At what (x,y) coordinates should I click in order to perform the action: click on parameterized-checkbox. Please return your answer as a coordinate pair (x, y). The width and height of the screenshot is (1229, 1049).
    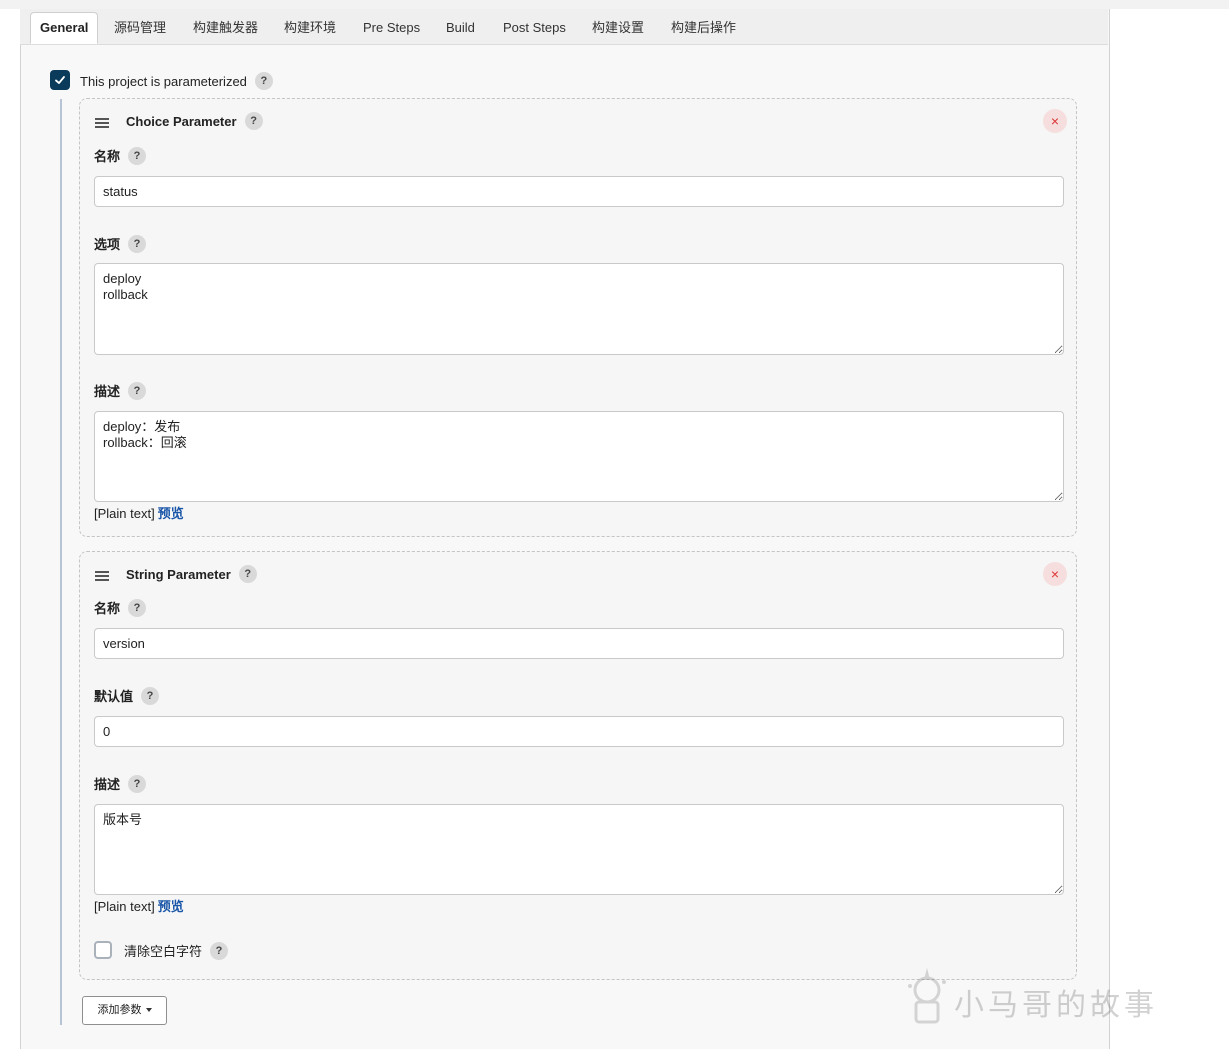
    Looking at the image, I should click on (60, 80).